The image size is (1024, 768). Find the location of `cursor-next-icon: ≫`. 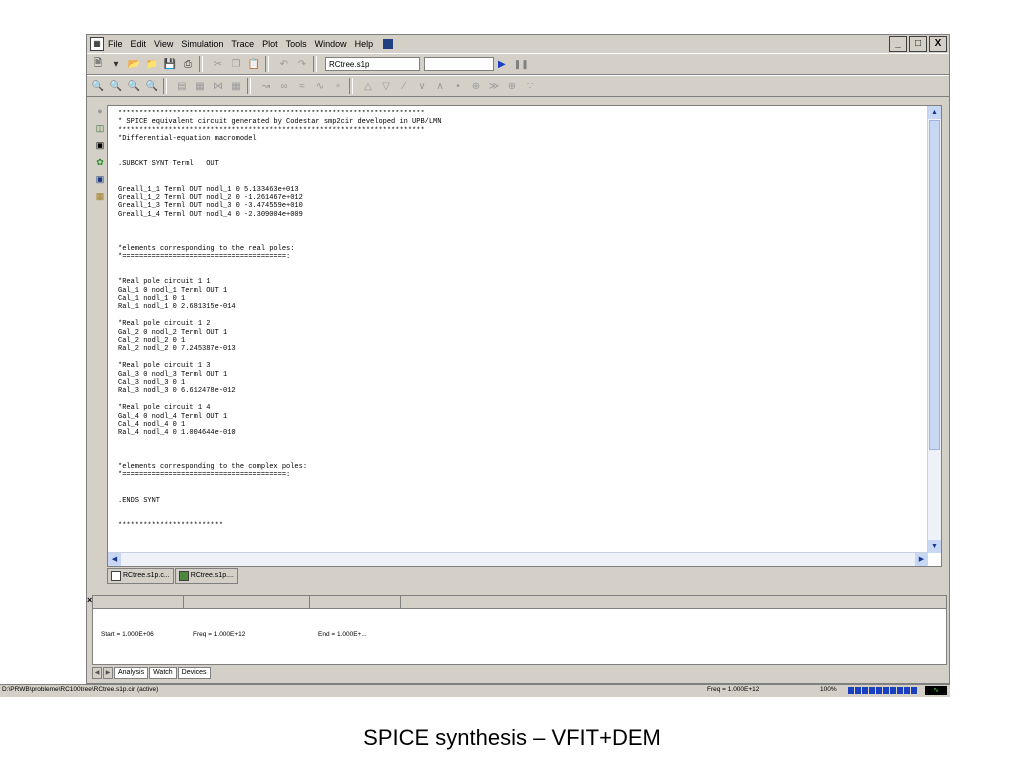

cursor-next-icon: ≫ is located at coordinates (494, 86).